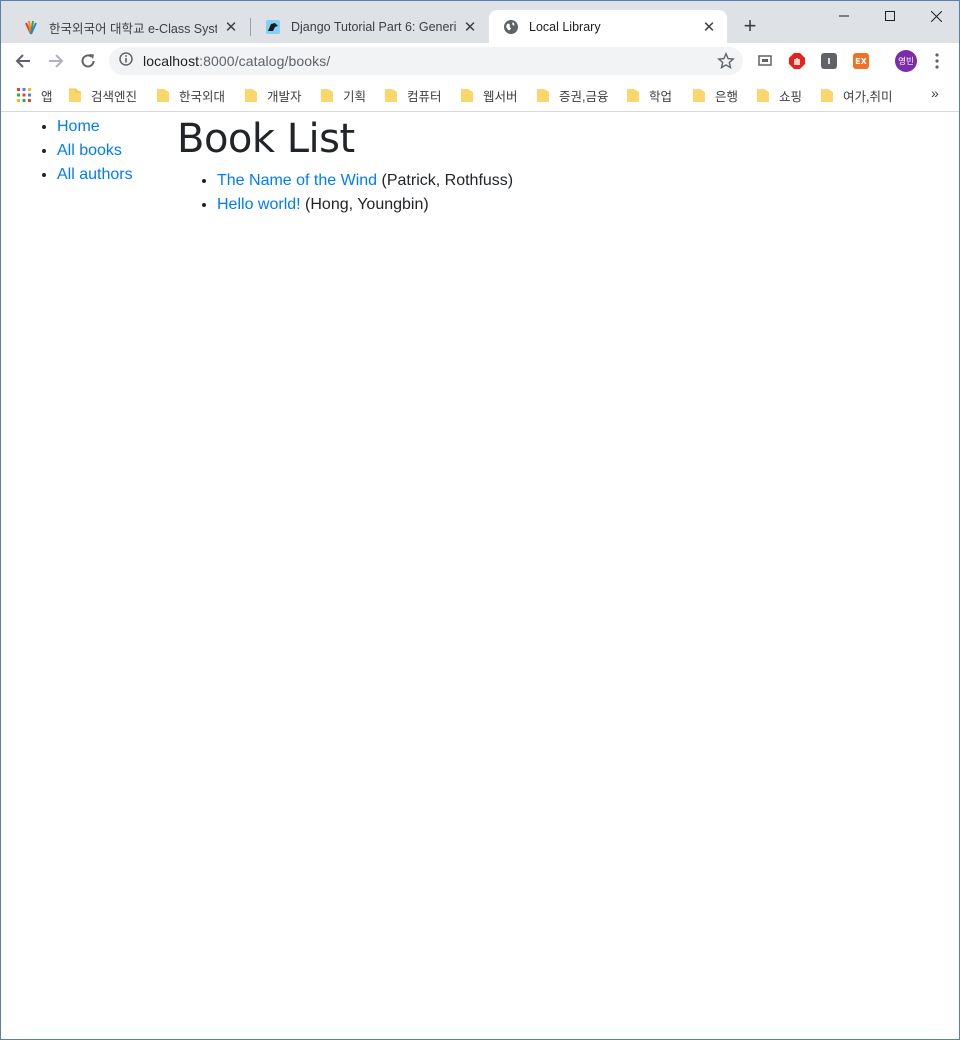  I want to click on new-tab-button: +, so click(750, 26).